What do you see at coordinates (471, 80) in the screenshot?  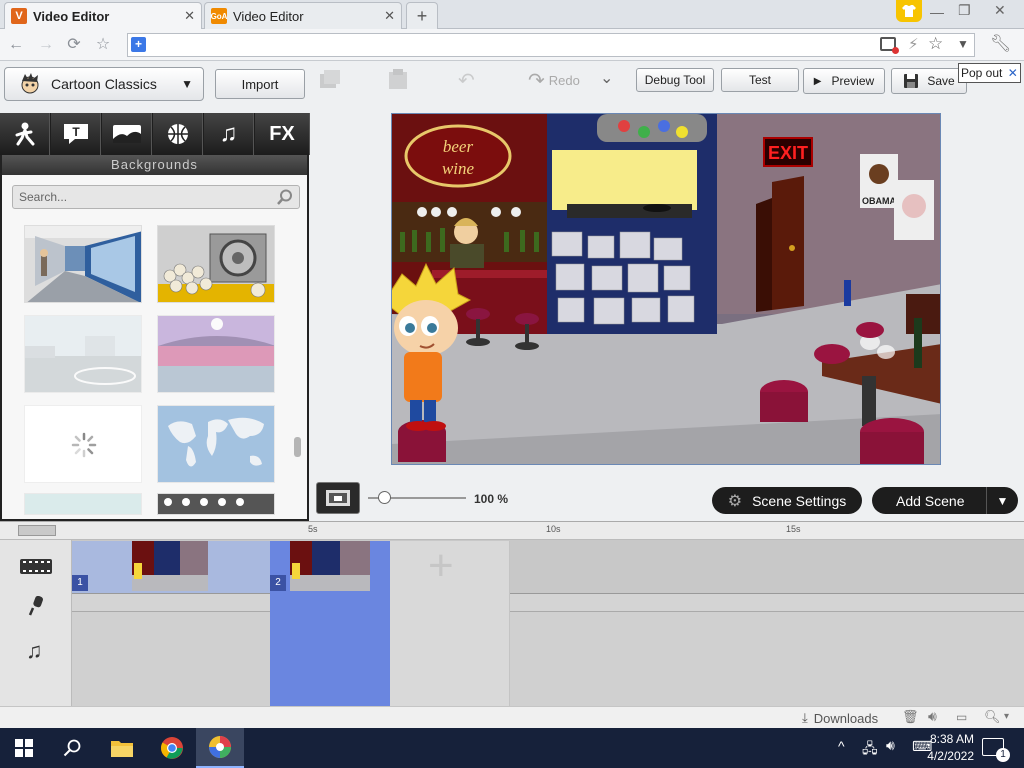 I see `undo-icon: ↶` at bounding box center [471, 80].